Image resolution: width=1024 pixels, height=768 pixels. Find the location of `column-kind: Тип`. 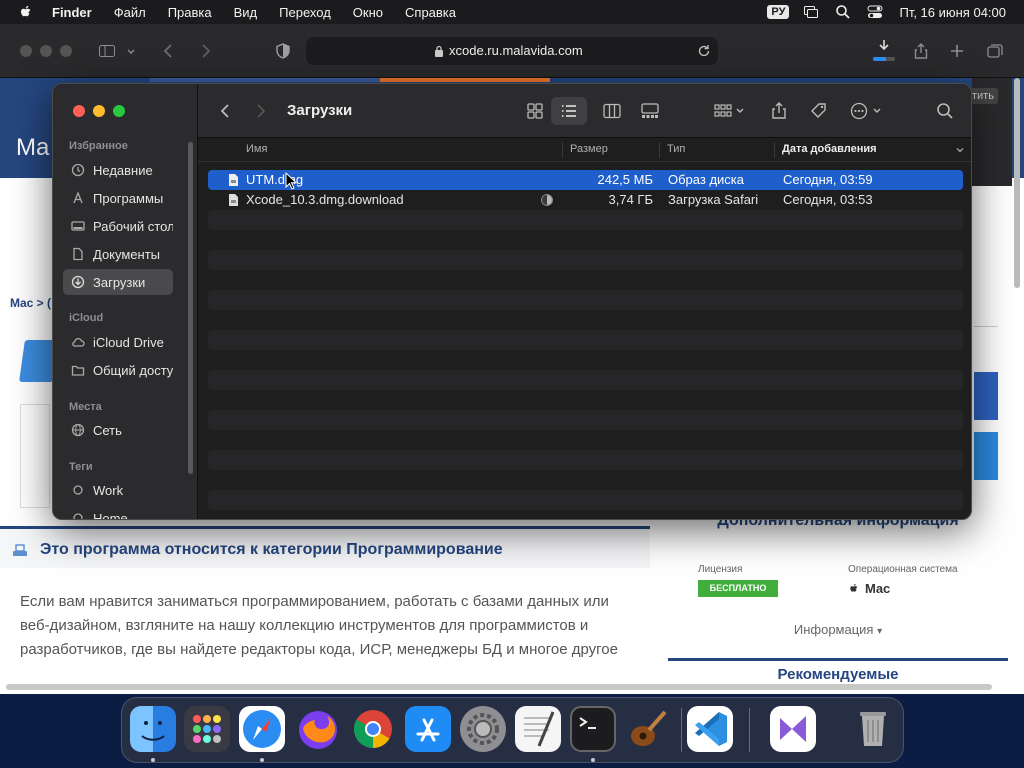

column-kind: Тип is located at coordinates (676, 149).